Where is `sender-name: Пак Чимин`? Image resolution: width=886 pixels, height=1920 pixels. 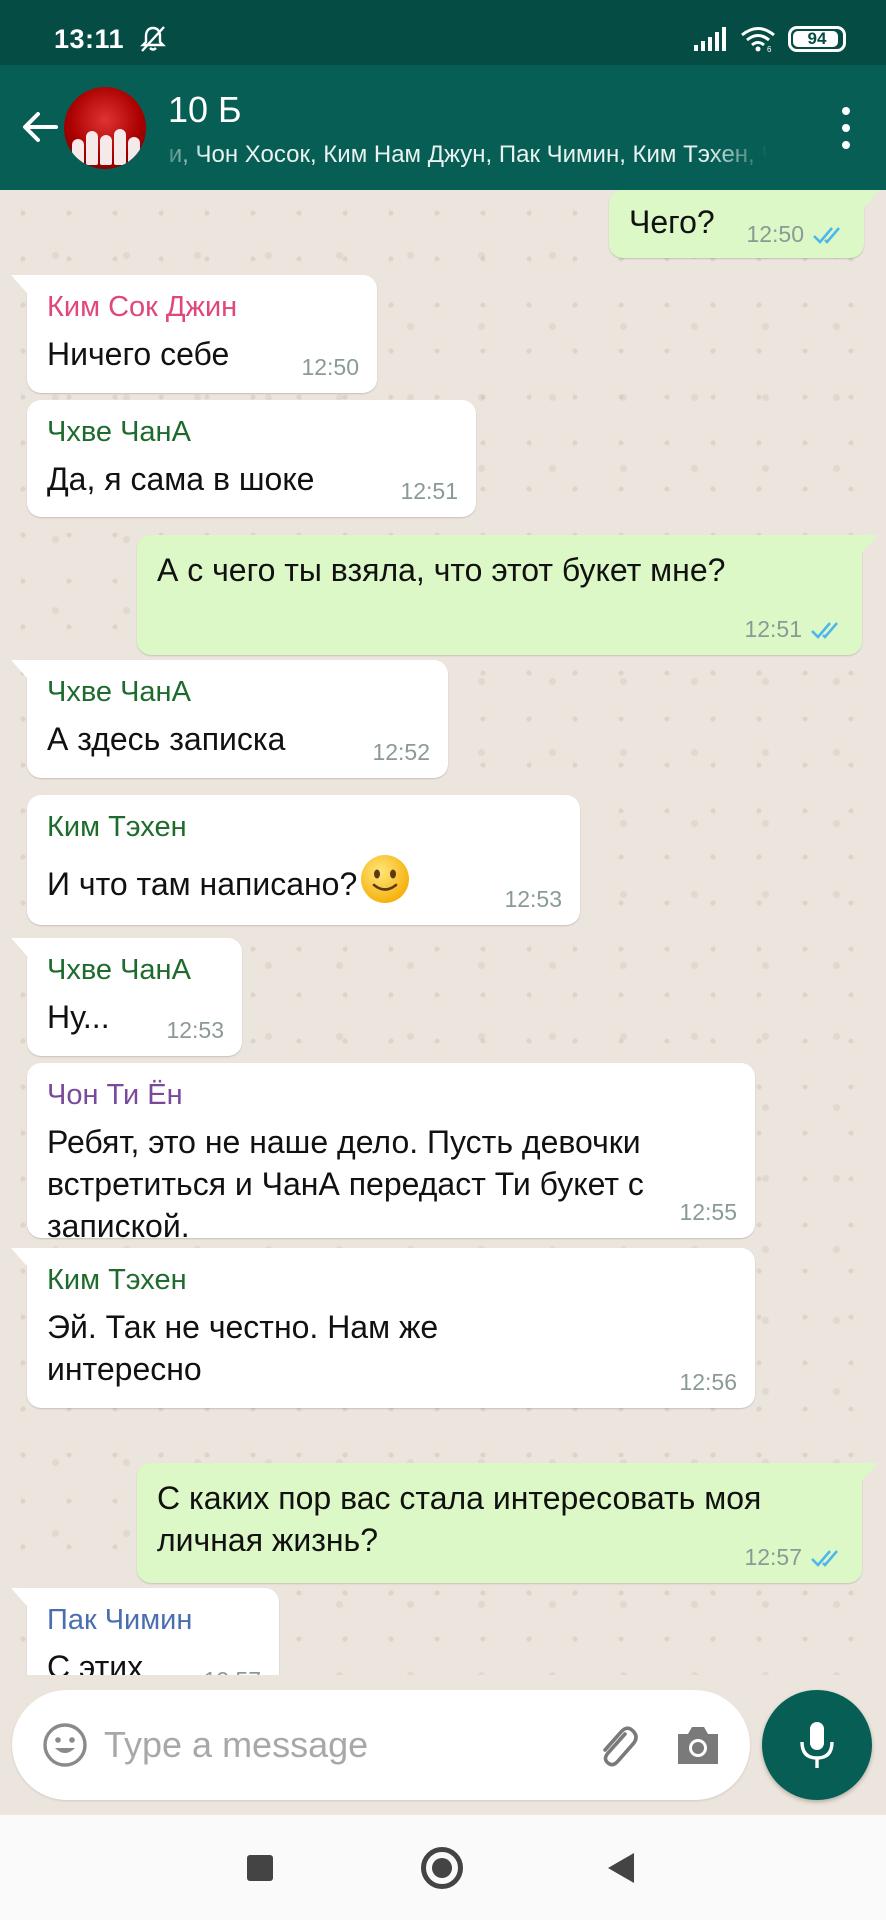
sender-name: Пак Чимин is located at coordinates (120, 1620).